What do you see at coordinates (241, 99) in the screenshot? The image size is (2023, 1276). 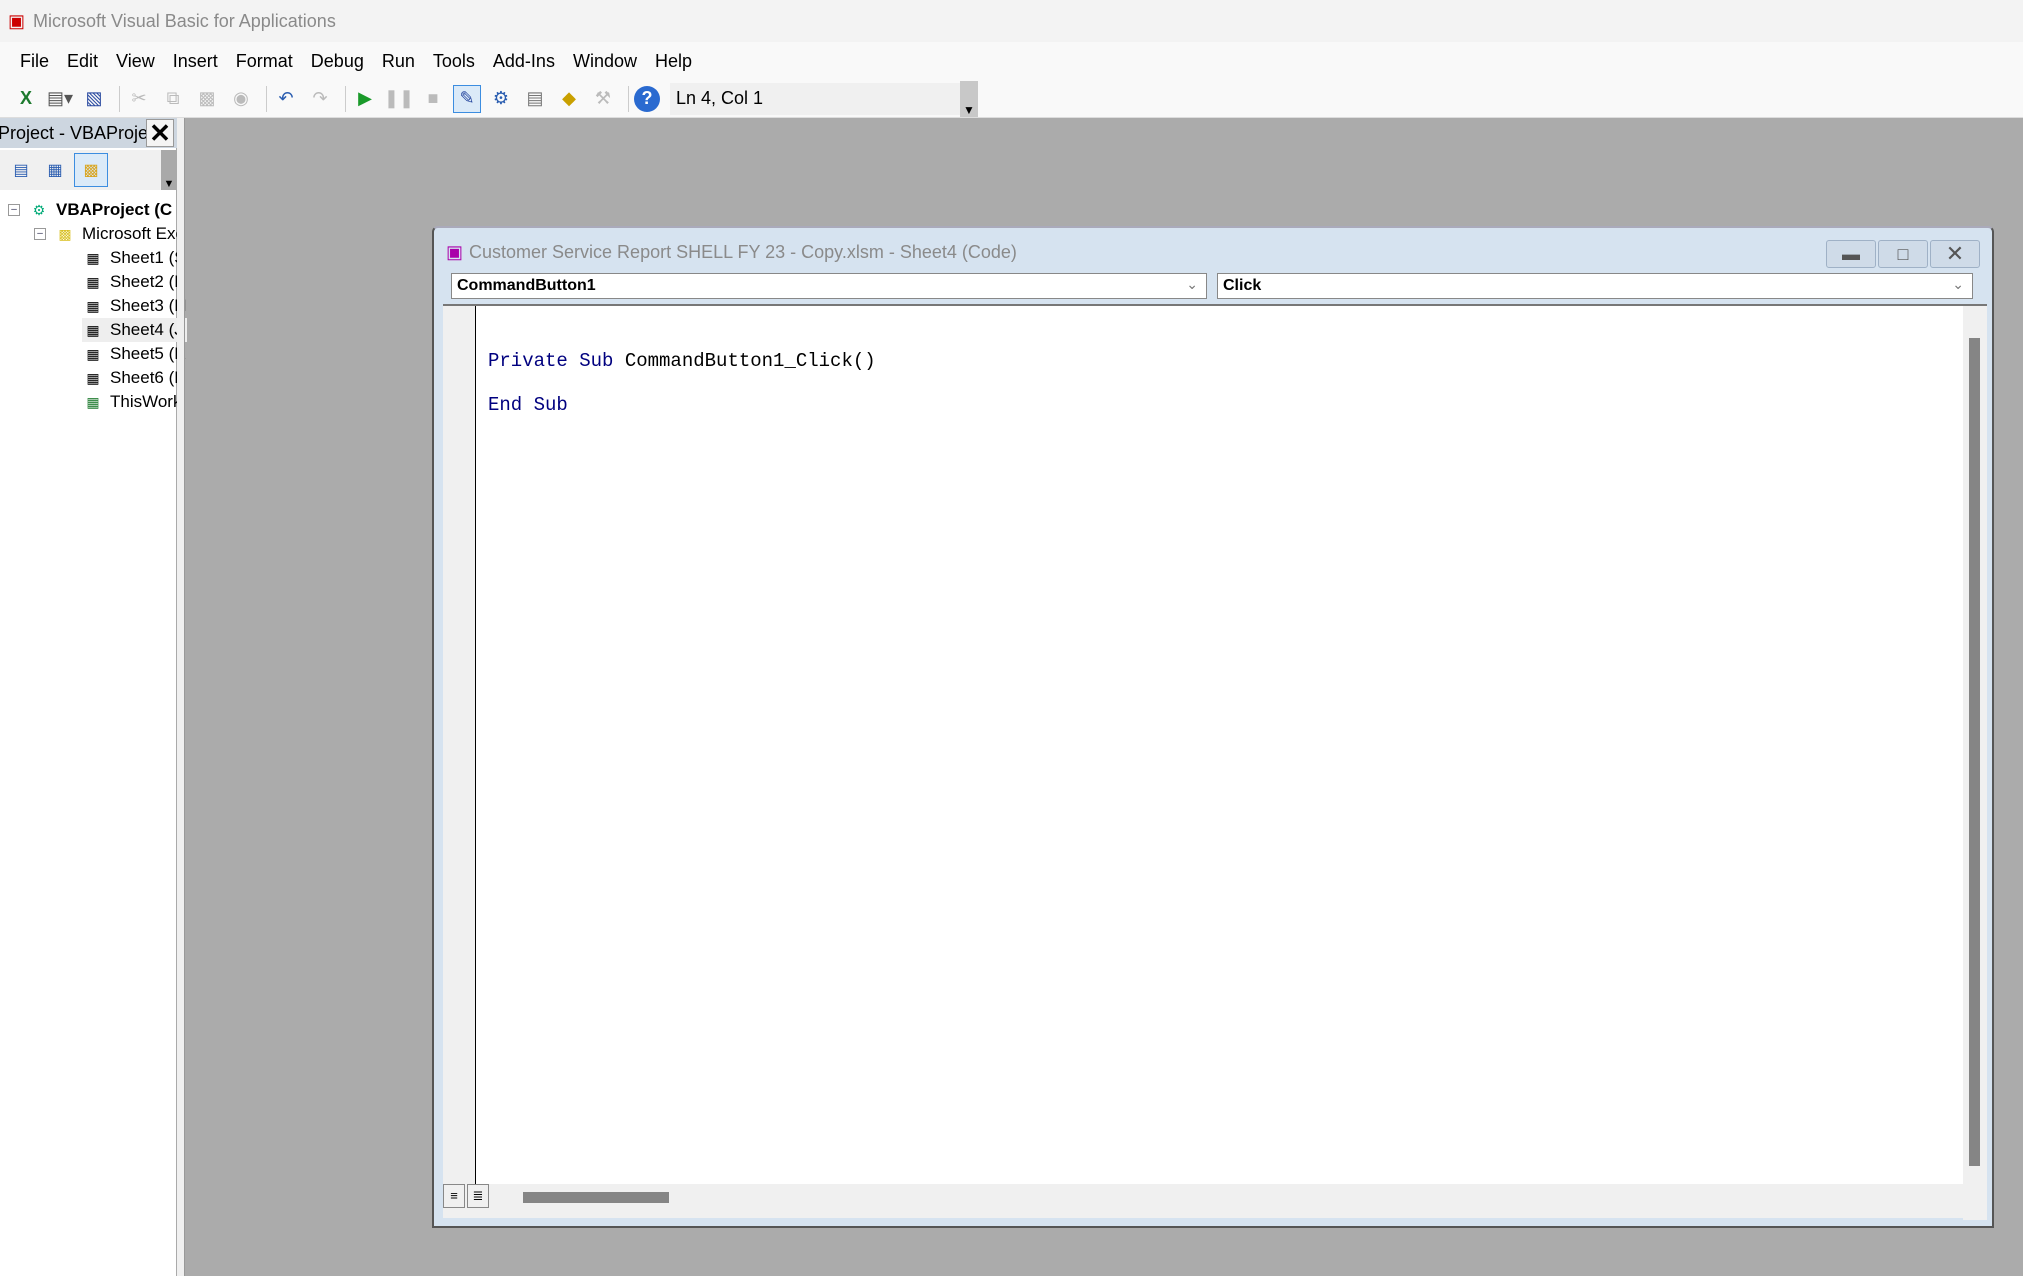 I see `find-icon: ◉` at bounding box center [241, 99].